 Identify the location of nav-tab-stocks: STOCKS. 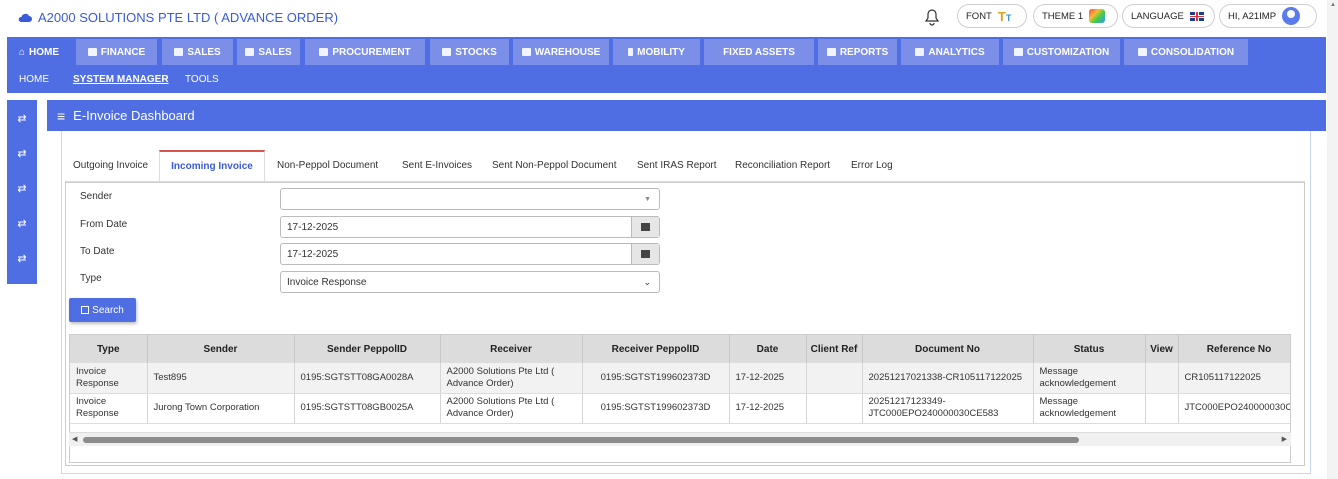
(469, 52).